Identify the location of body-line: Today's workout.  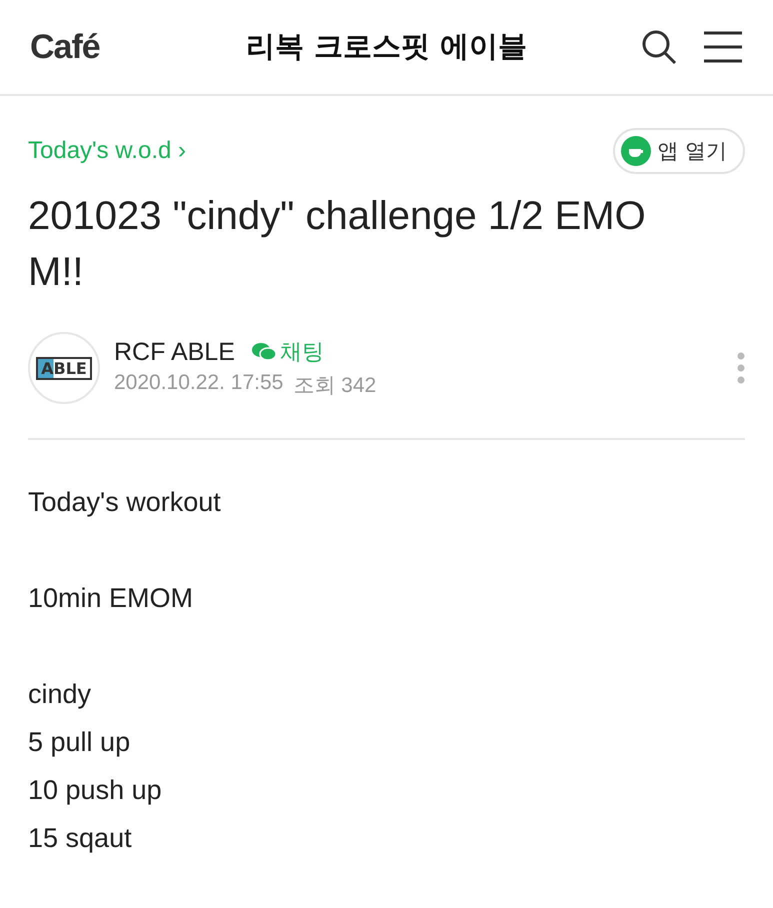
(125, 502).